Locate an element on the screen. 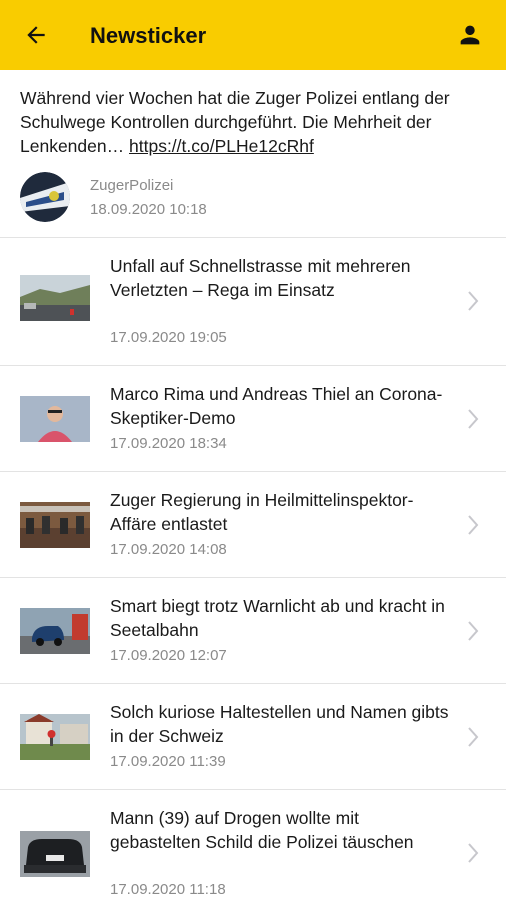 Image resolution: width=506 pixels, height=900 pixels. page-title: Newsticker is located at coordinates (148, 35).